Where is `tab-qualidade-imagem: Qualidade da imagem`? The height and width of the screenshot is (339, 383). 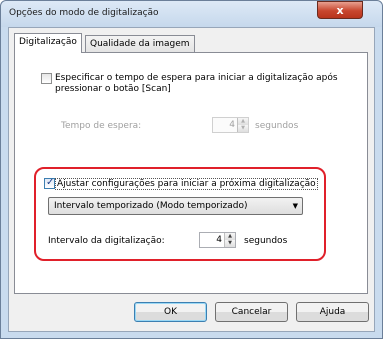 tab-qualidade-imagem: Qualidade da imagem is located at coordinates (140, 44).